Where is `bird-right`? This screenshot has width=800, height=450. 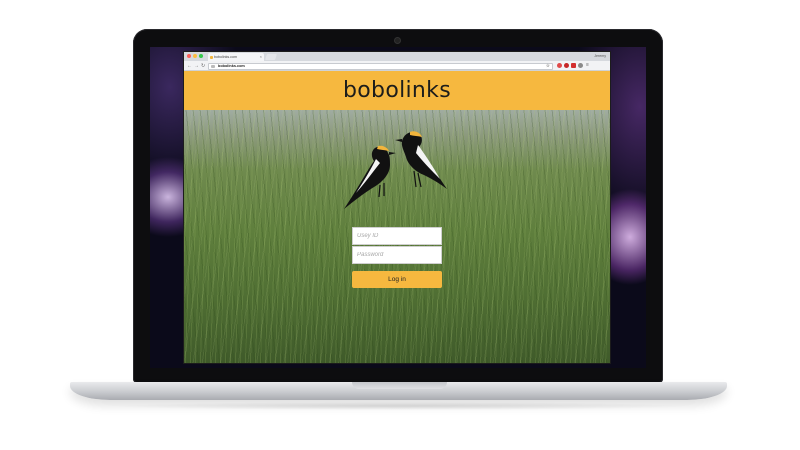 bird-right is located at coordinates (421, 160).